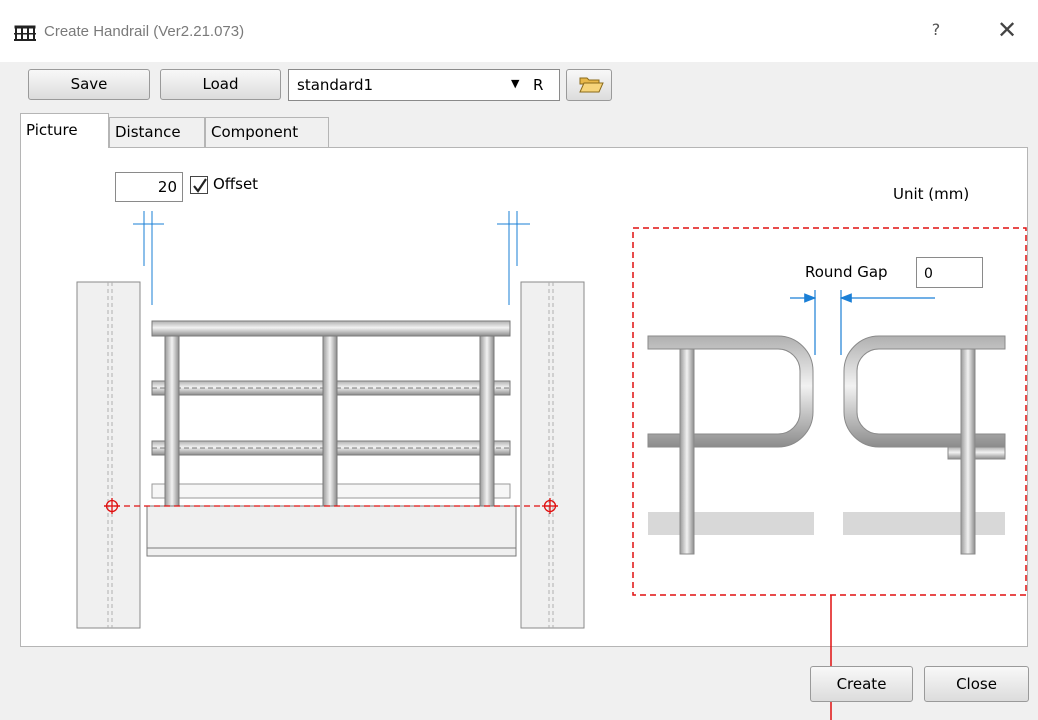  I want to click on offset-label: Offset, so click(236, 184).